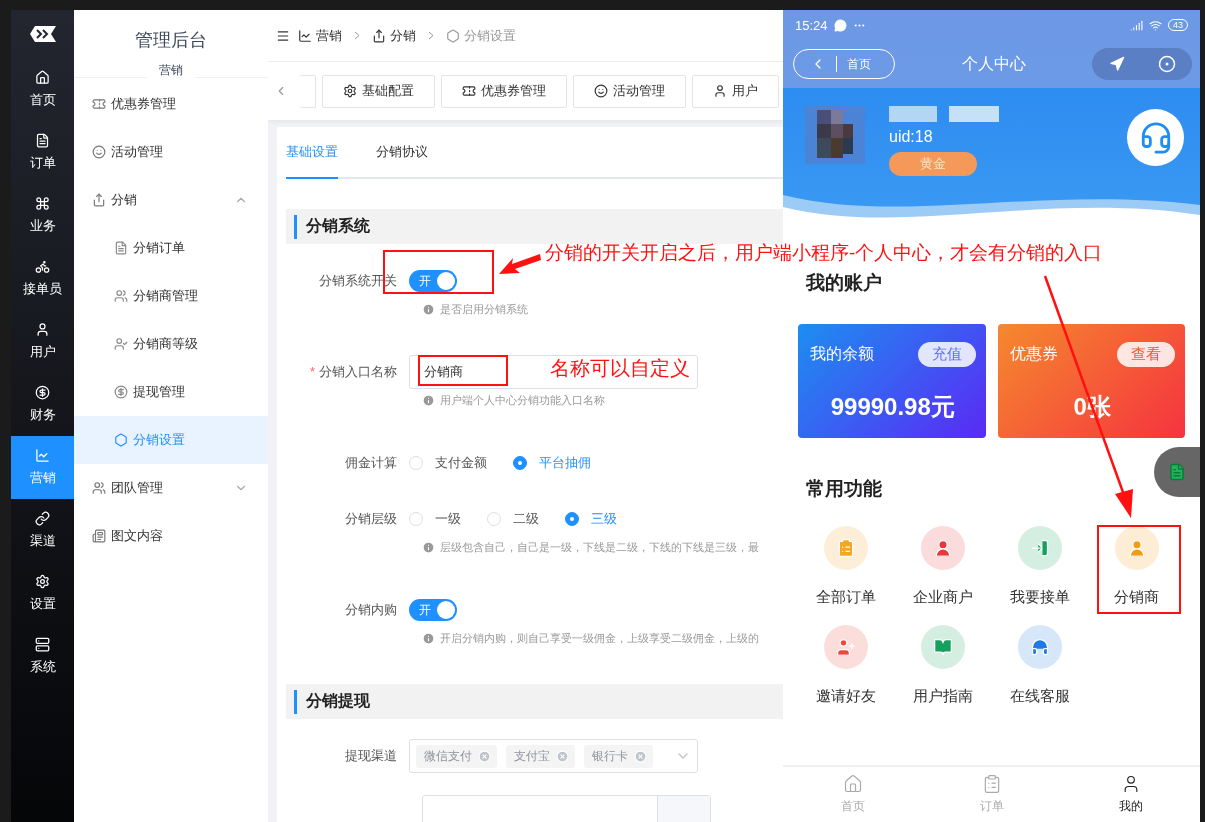 This screenshot has width=1205, height=822. I want to click on login-icon, so click(1039, 548).